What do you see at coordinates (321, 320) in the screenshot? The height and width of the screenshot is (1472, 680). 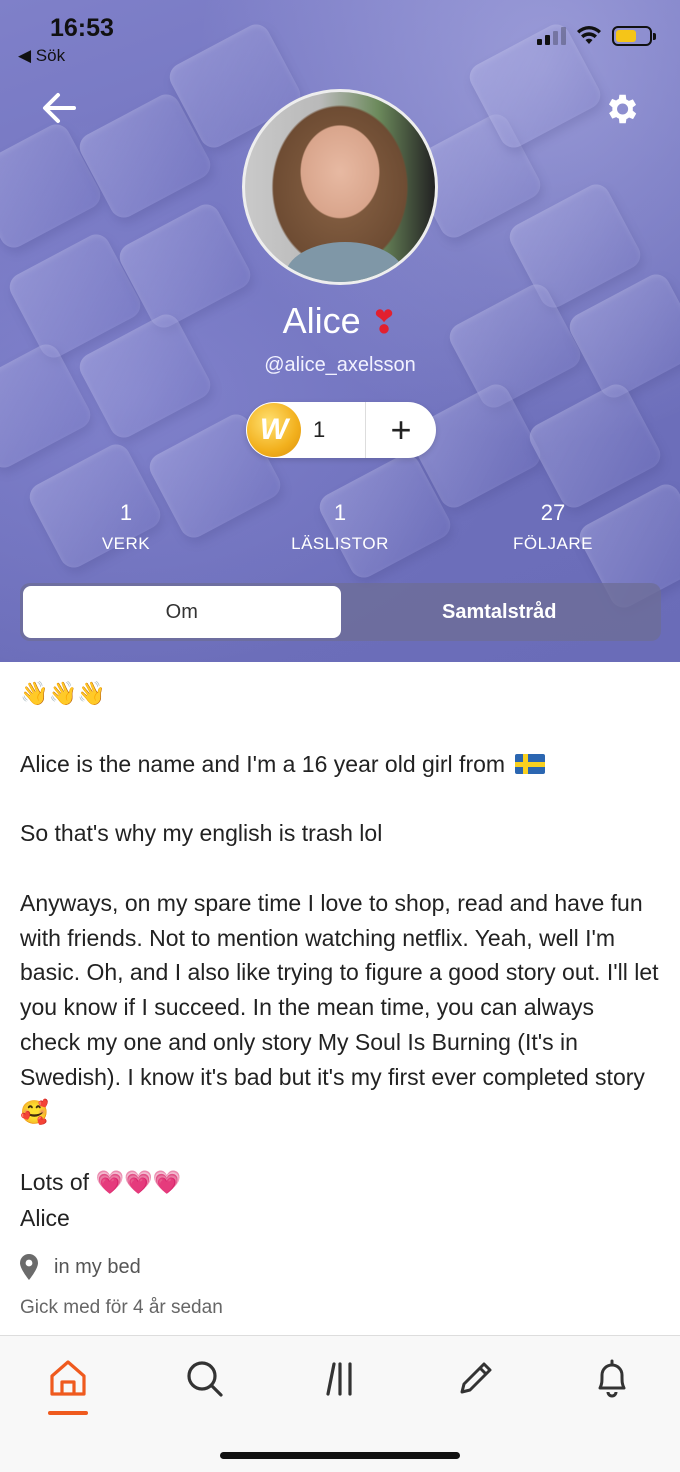 I see `profile-name: Alice` at bounding box center [321, 320].